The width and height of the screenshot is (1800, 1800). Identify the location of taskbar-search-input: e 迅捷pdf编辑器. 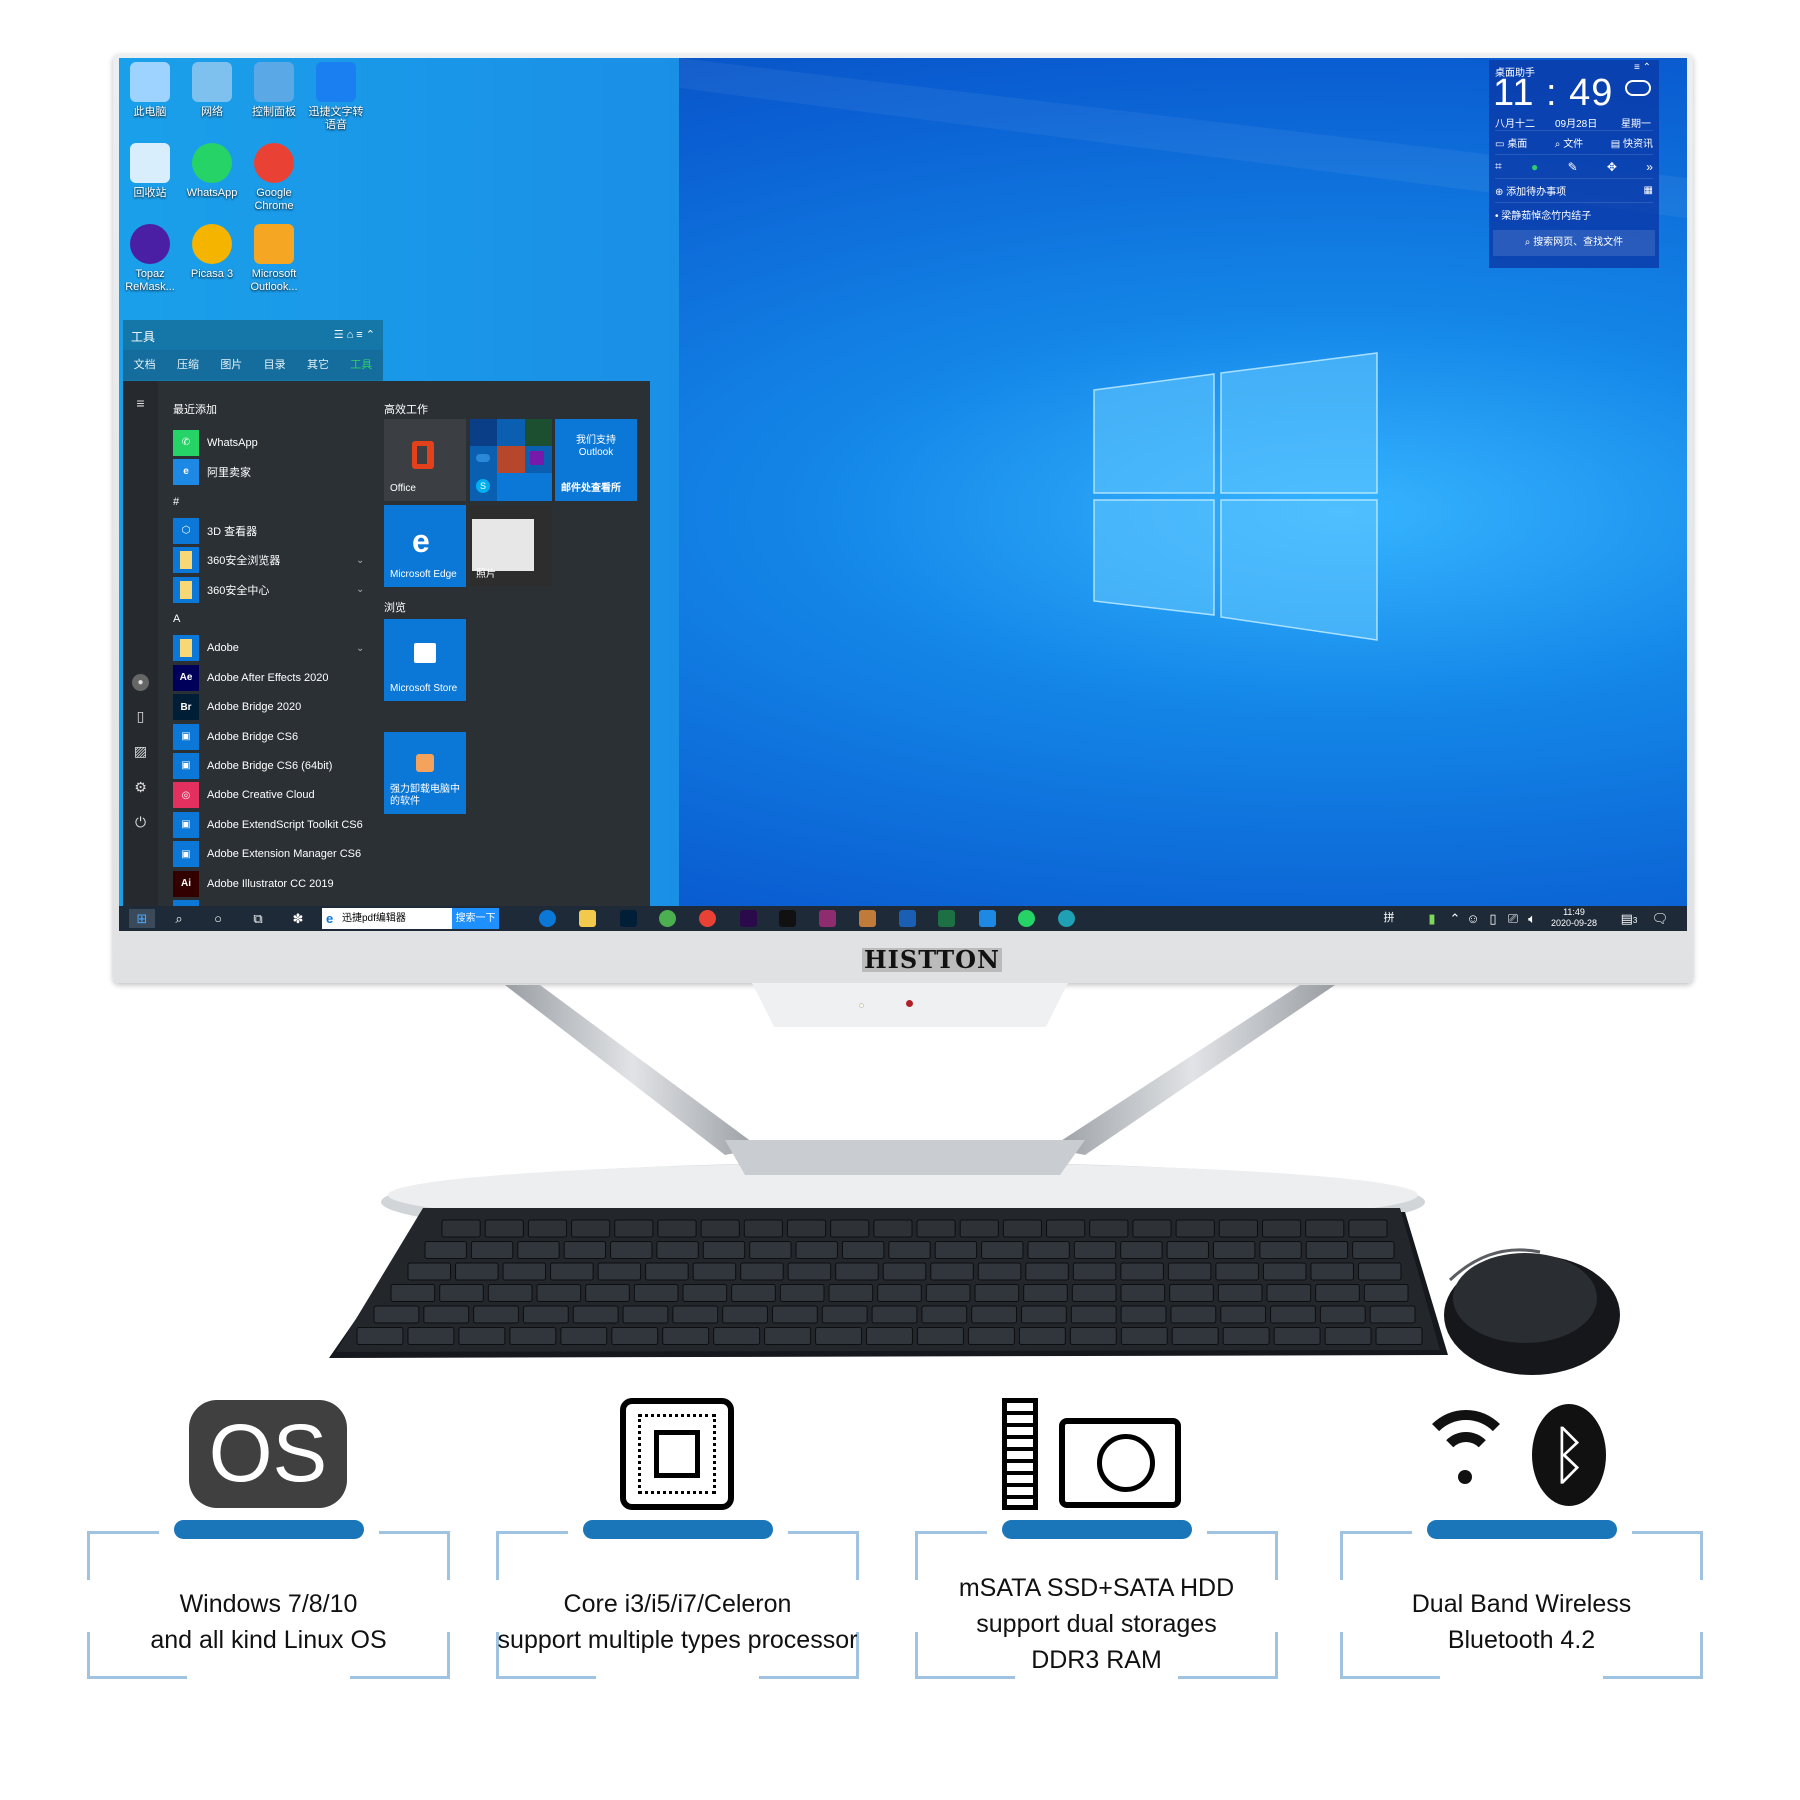
(387, 918).